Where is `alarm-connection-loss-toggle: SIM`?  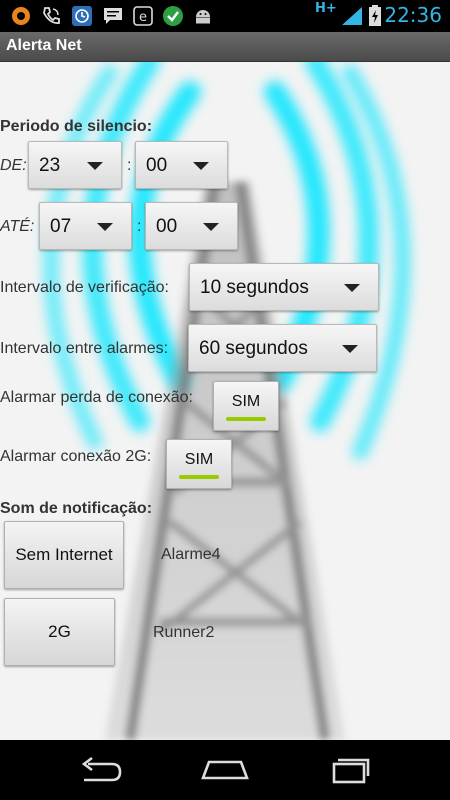 alarm-connection-loss-toggle: SIM is located at coordinates (246, 406).